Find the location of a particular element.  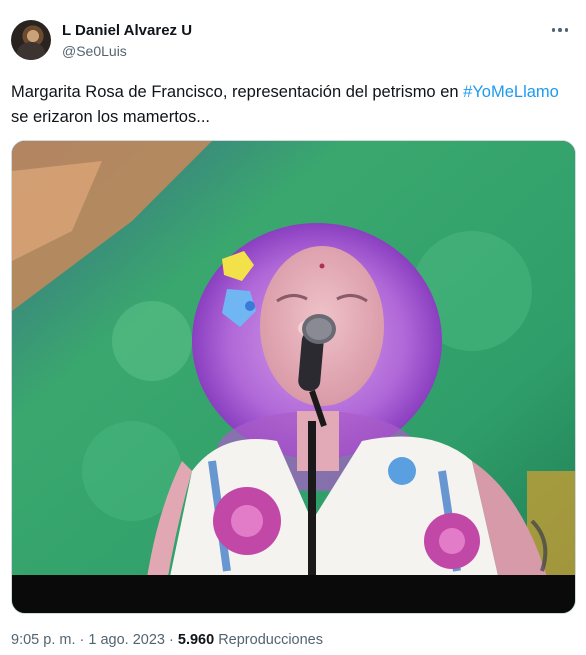

more-icon is located at coordinates (560, 30).